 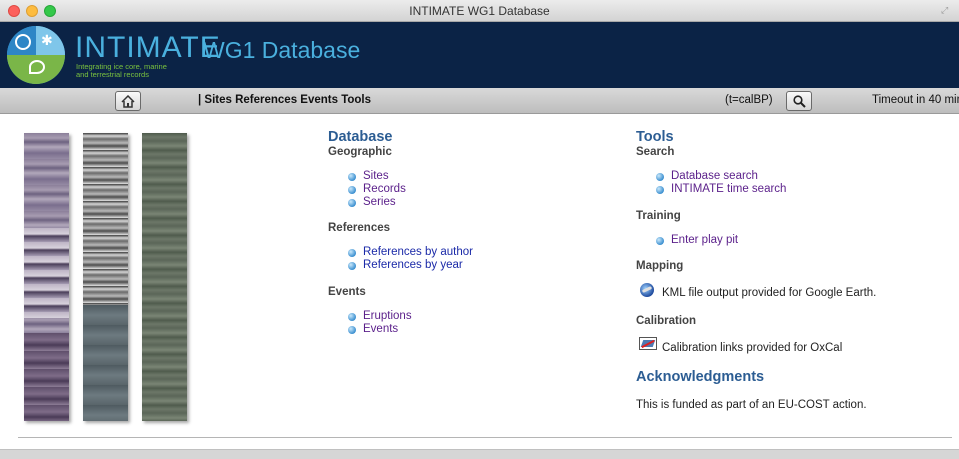 What do you see at coordinates (660, 266) in the screenshot?
I see `mapping-heading: Mapping` at bounding box center [660, 266].